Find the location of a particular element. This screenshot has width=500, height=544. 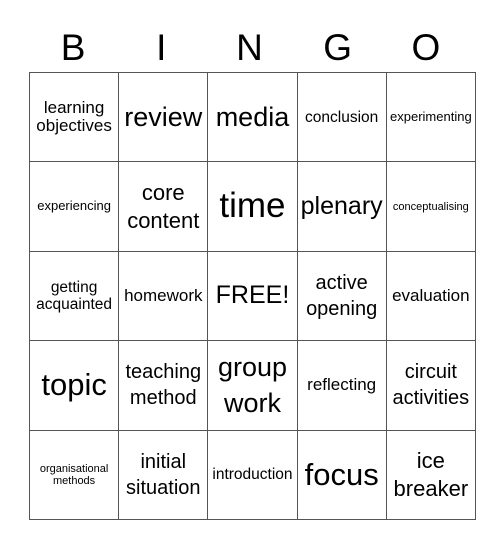

bingo-cell: ice breaker is located at coordinates (430, 474).